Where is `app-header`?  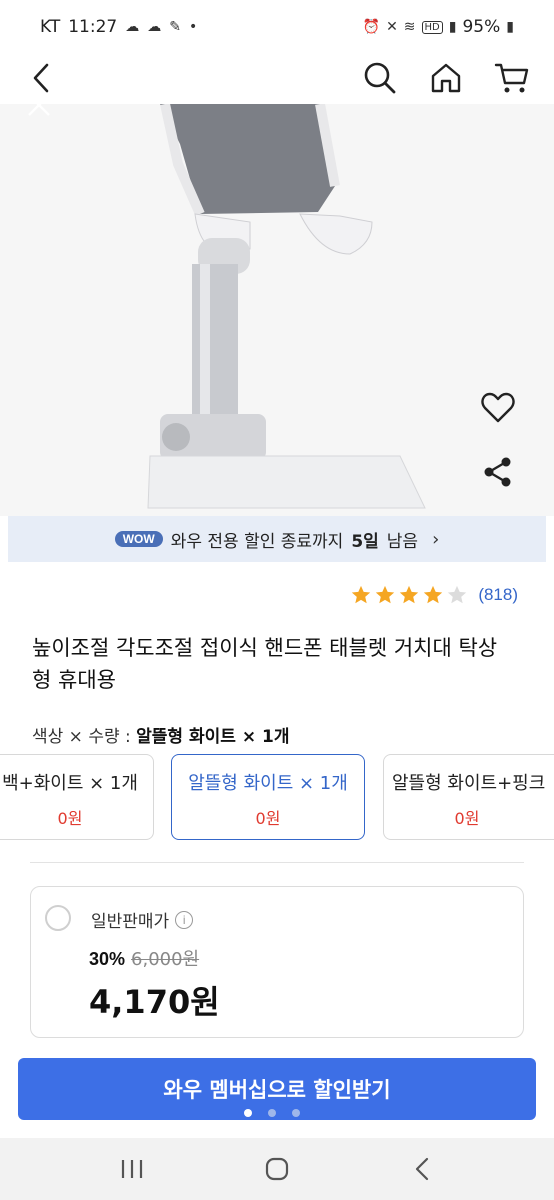
app-header is located at coordinates (277, 79).